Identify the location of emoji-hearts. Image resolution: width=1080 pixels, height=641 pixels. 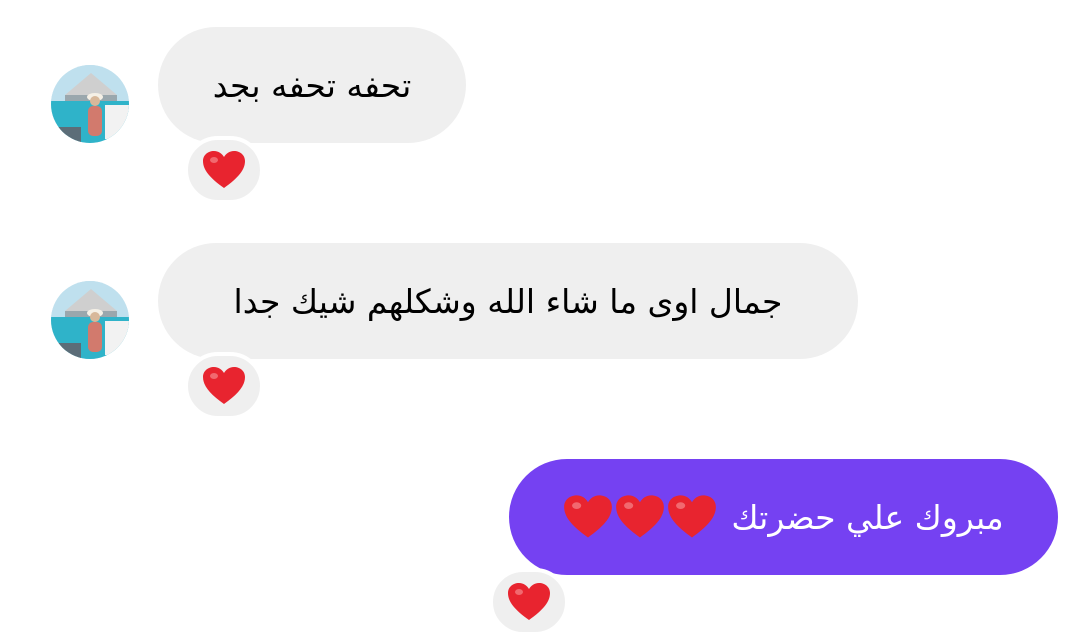
(640, 517).